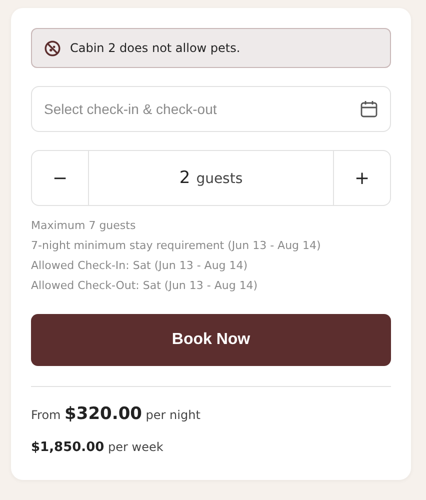 The width and height of the screenshot is (426, 500). I want to click on stay-note: 7-night minimum stay requirement (Jun 13 - Aug 14), so click(176, 246).